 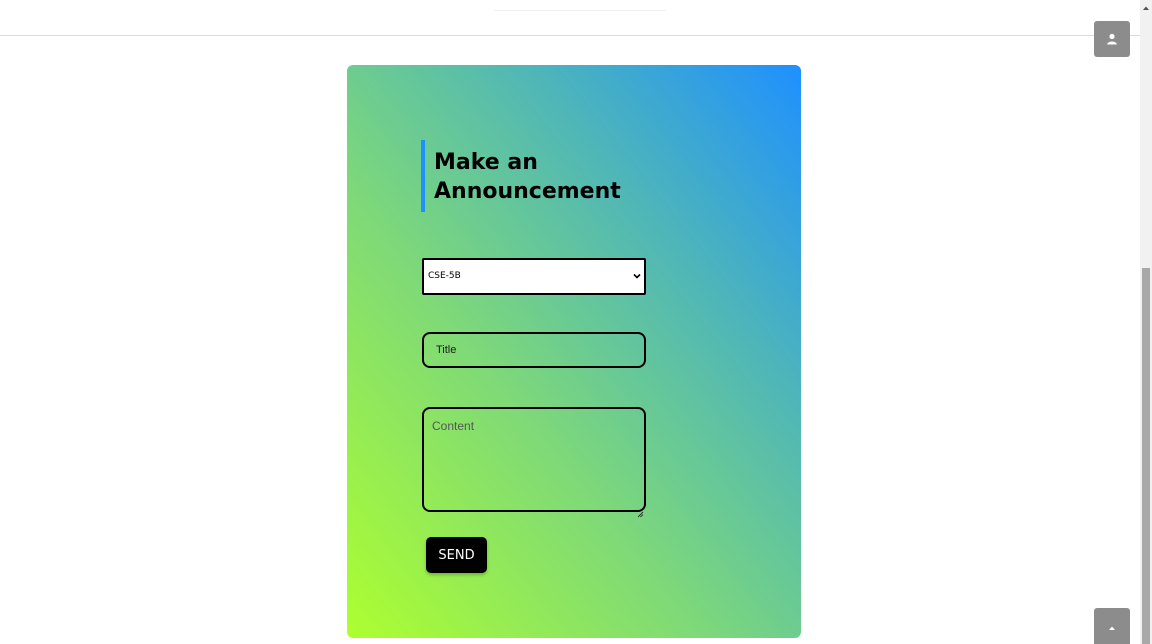 I want to click on class-select: CSE-5B, so click(x=534, y=276).